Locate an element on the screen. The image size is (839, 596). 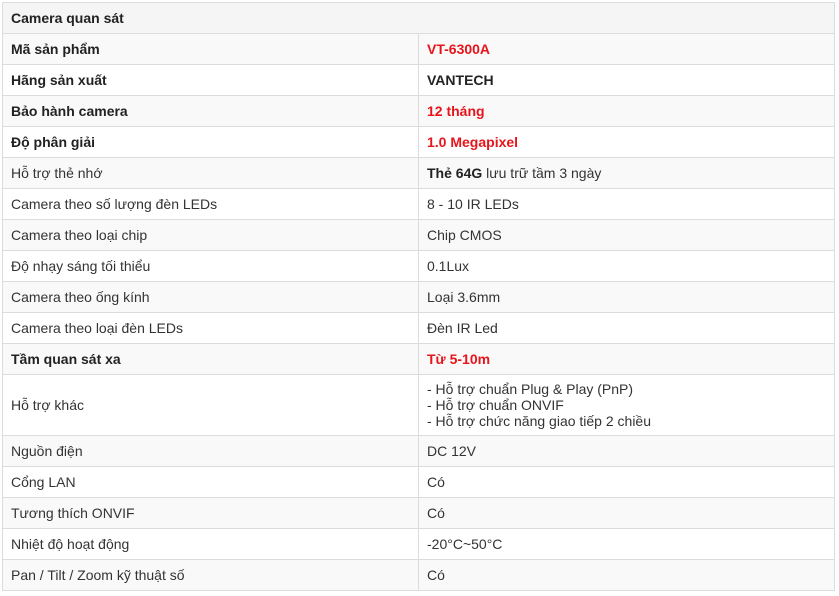
row-label: Mã sản phẩm is located at coordinates (210, 49).